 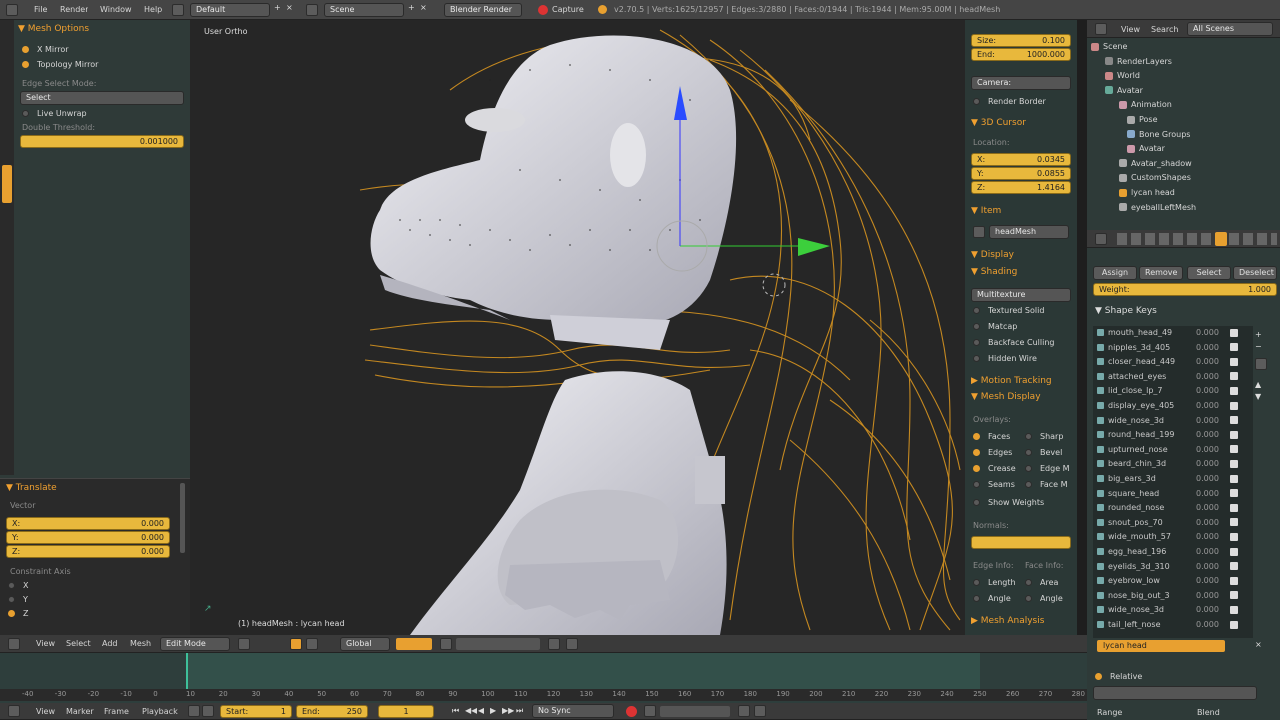 What do you see at coordinates (1258, 396) in the screenshot?
I see `move-down-icon: ▼` at bounding box center [1258, 396].